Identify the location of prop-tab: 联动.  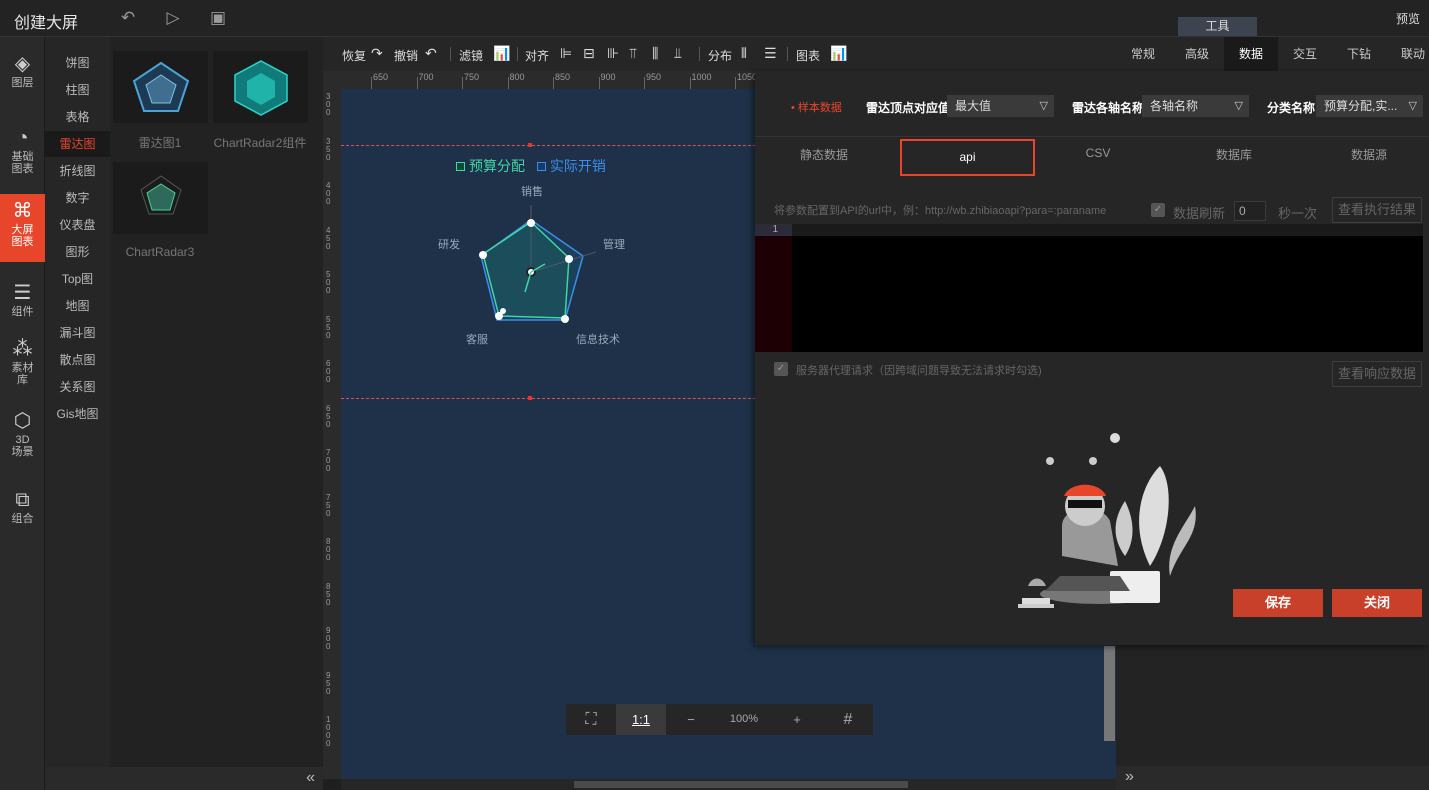
(1407, 54).